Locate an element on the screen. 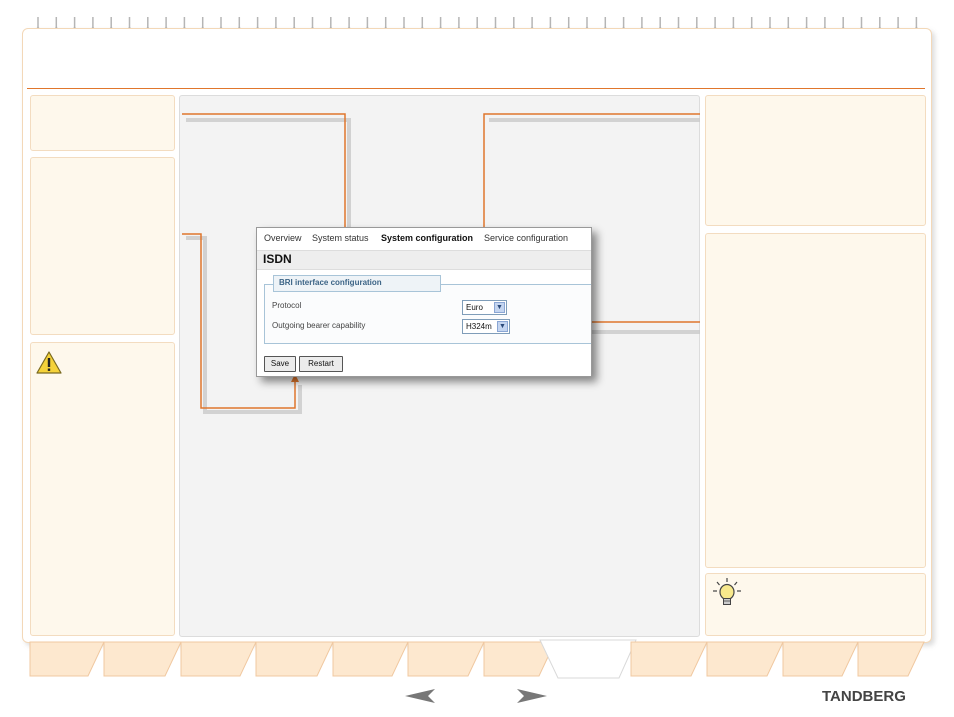 The height and width of the screenshot is (717, 954). bri-interface-fieldset is located at coordinates (427, 314).